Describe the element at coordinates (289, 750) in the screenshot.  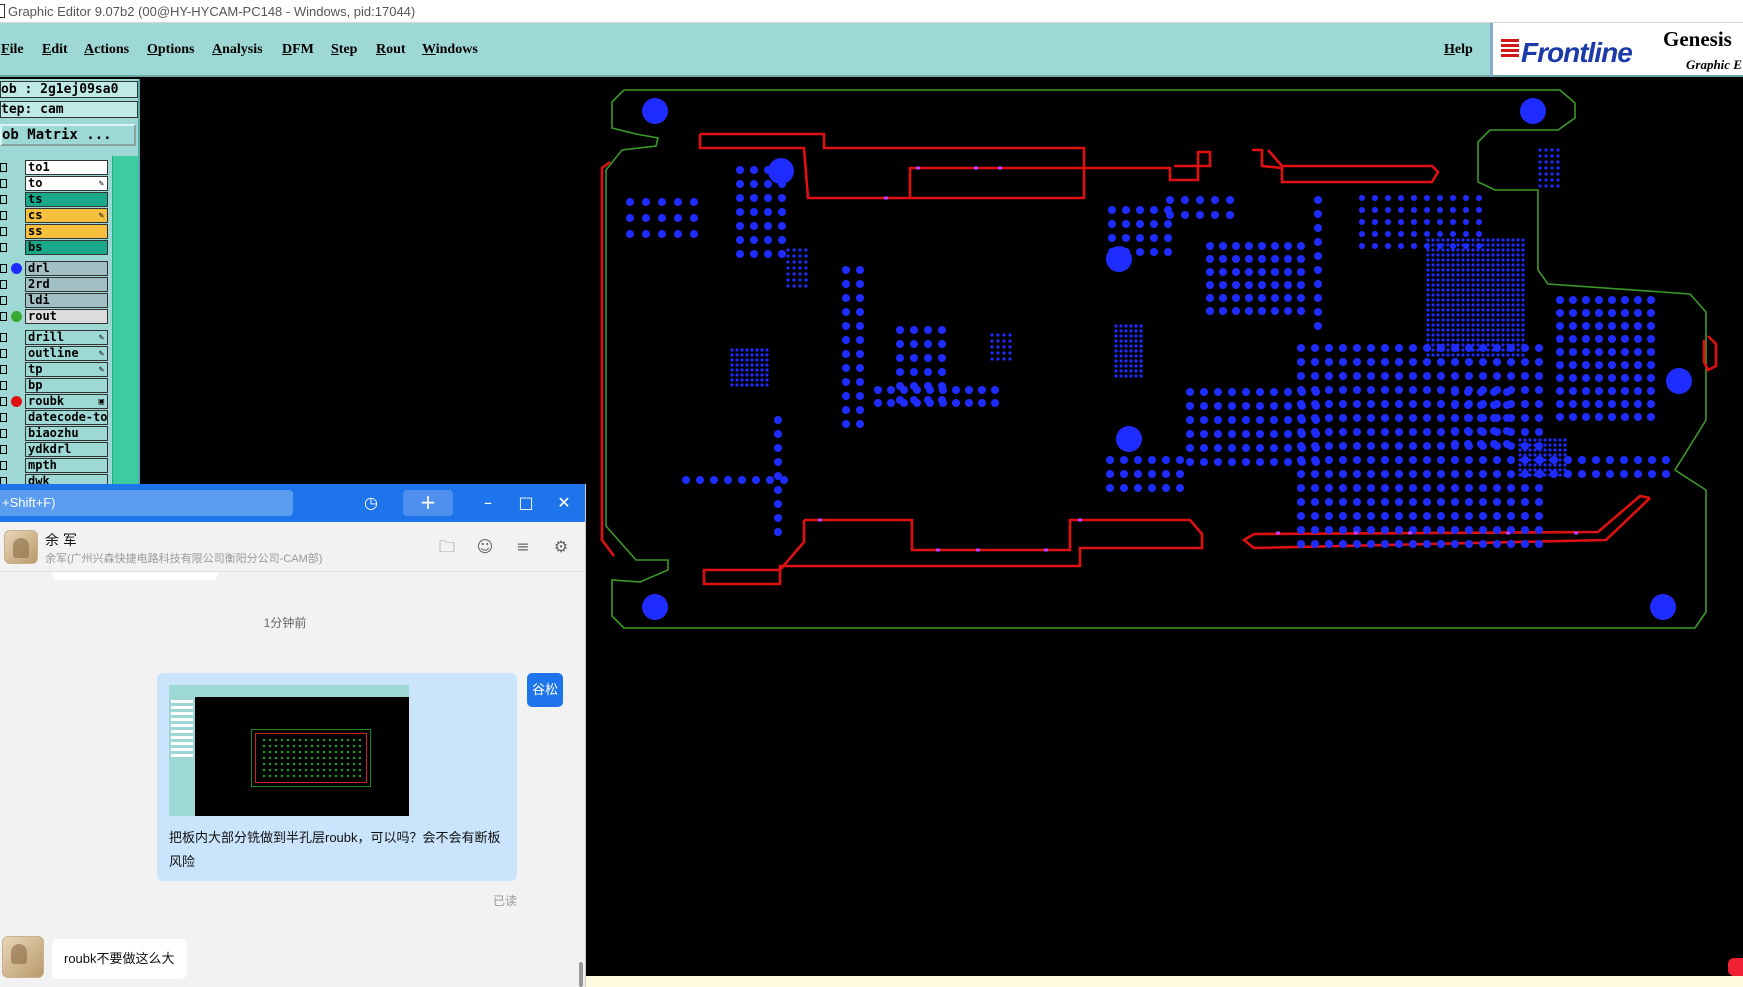
I see `screenshot-thumbnail` at that location.